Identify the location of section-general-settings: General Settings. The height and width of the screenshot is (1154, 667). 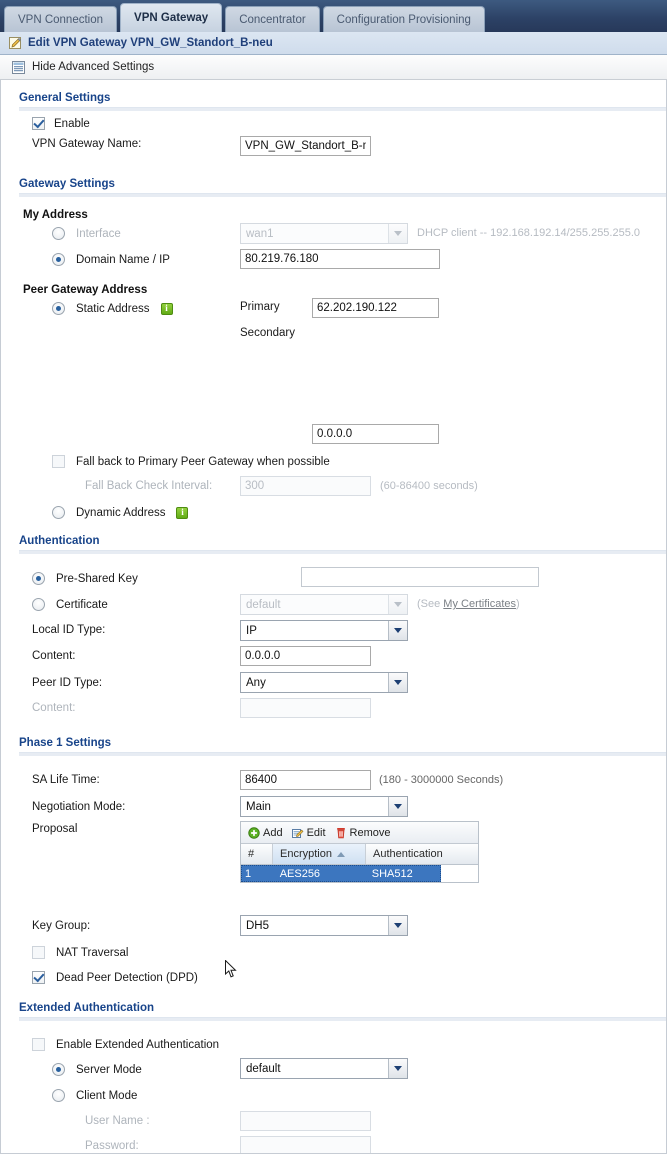
(333, 101).